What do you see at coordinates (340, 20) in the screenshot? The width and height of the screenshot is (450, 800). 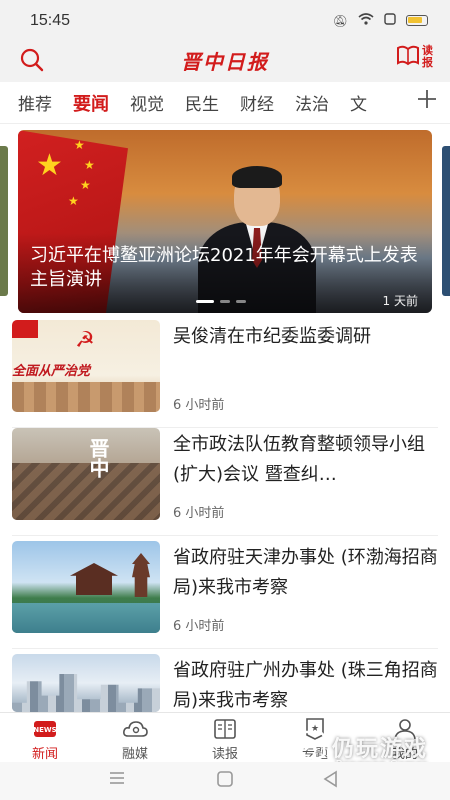 I see `bell-off-icon: 🔕︎` at bounding box center [340, 20].